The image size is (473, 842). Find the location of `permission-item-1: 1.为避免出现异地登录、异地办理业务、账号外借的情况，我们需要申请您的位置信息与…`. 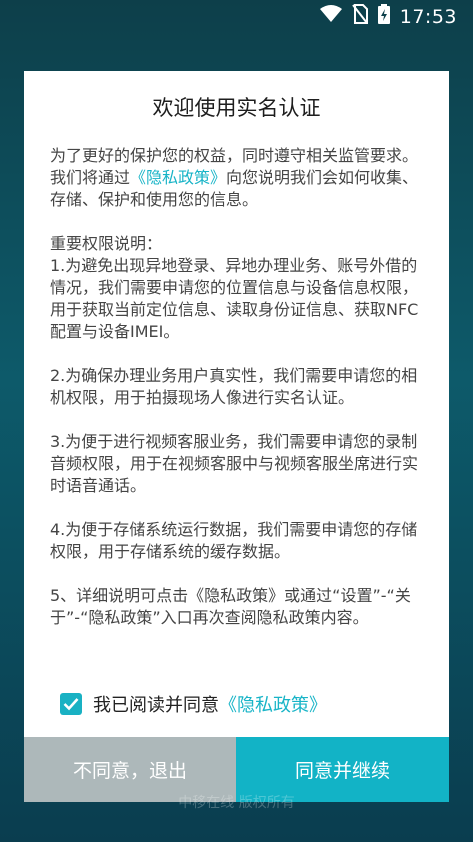

permission-item-1: 1.为避免出现异地登录、异地办理业务、账号外借的情况，我们需要申请您的位置信息与… is located at coordinates (234, 298).